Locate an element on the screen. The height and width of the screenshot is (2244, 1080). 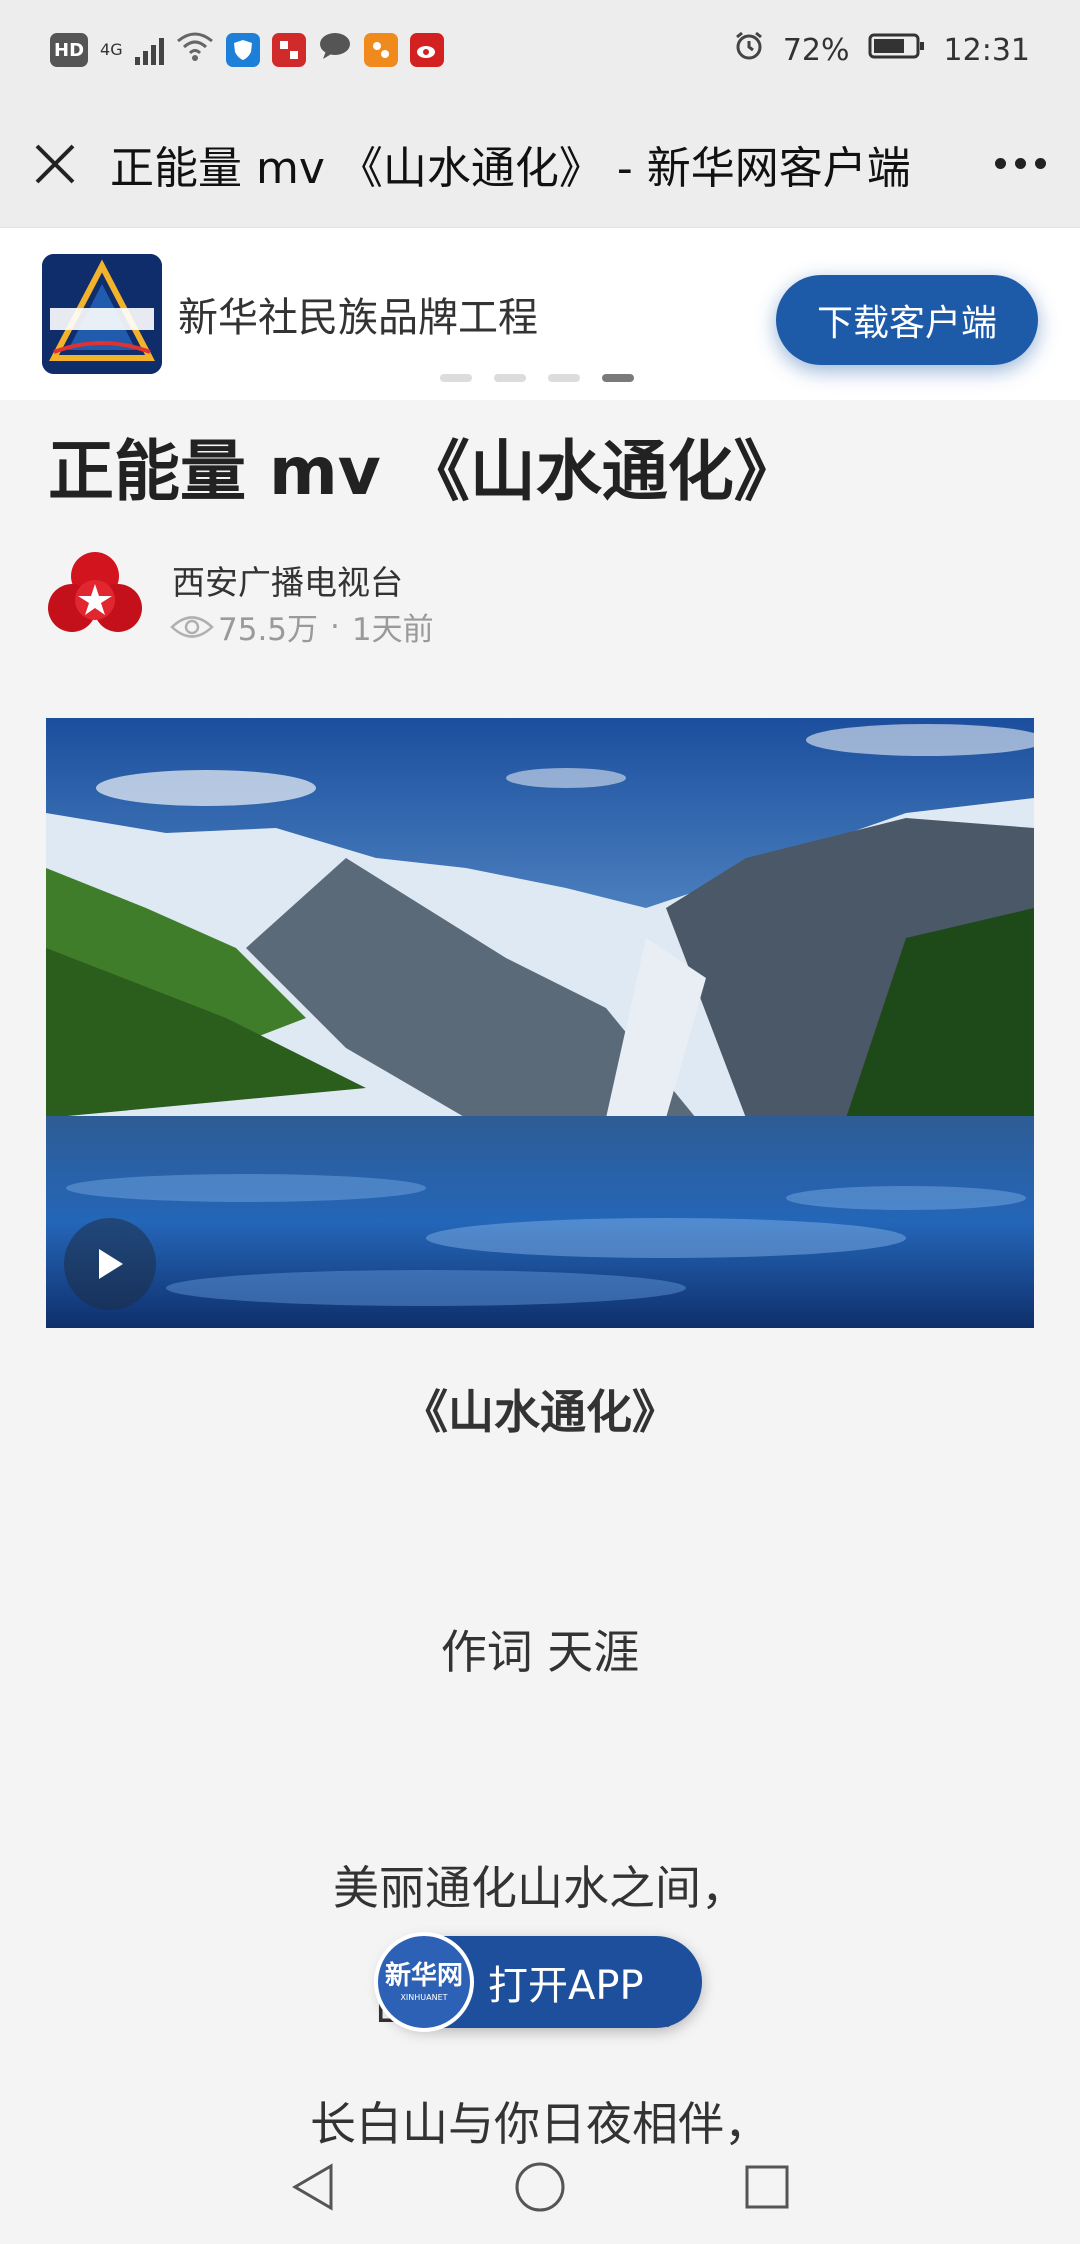
wifi-icon is located at coordinates (195, 50).